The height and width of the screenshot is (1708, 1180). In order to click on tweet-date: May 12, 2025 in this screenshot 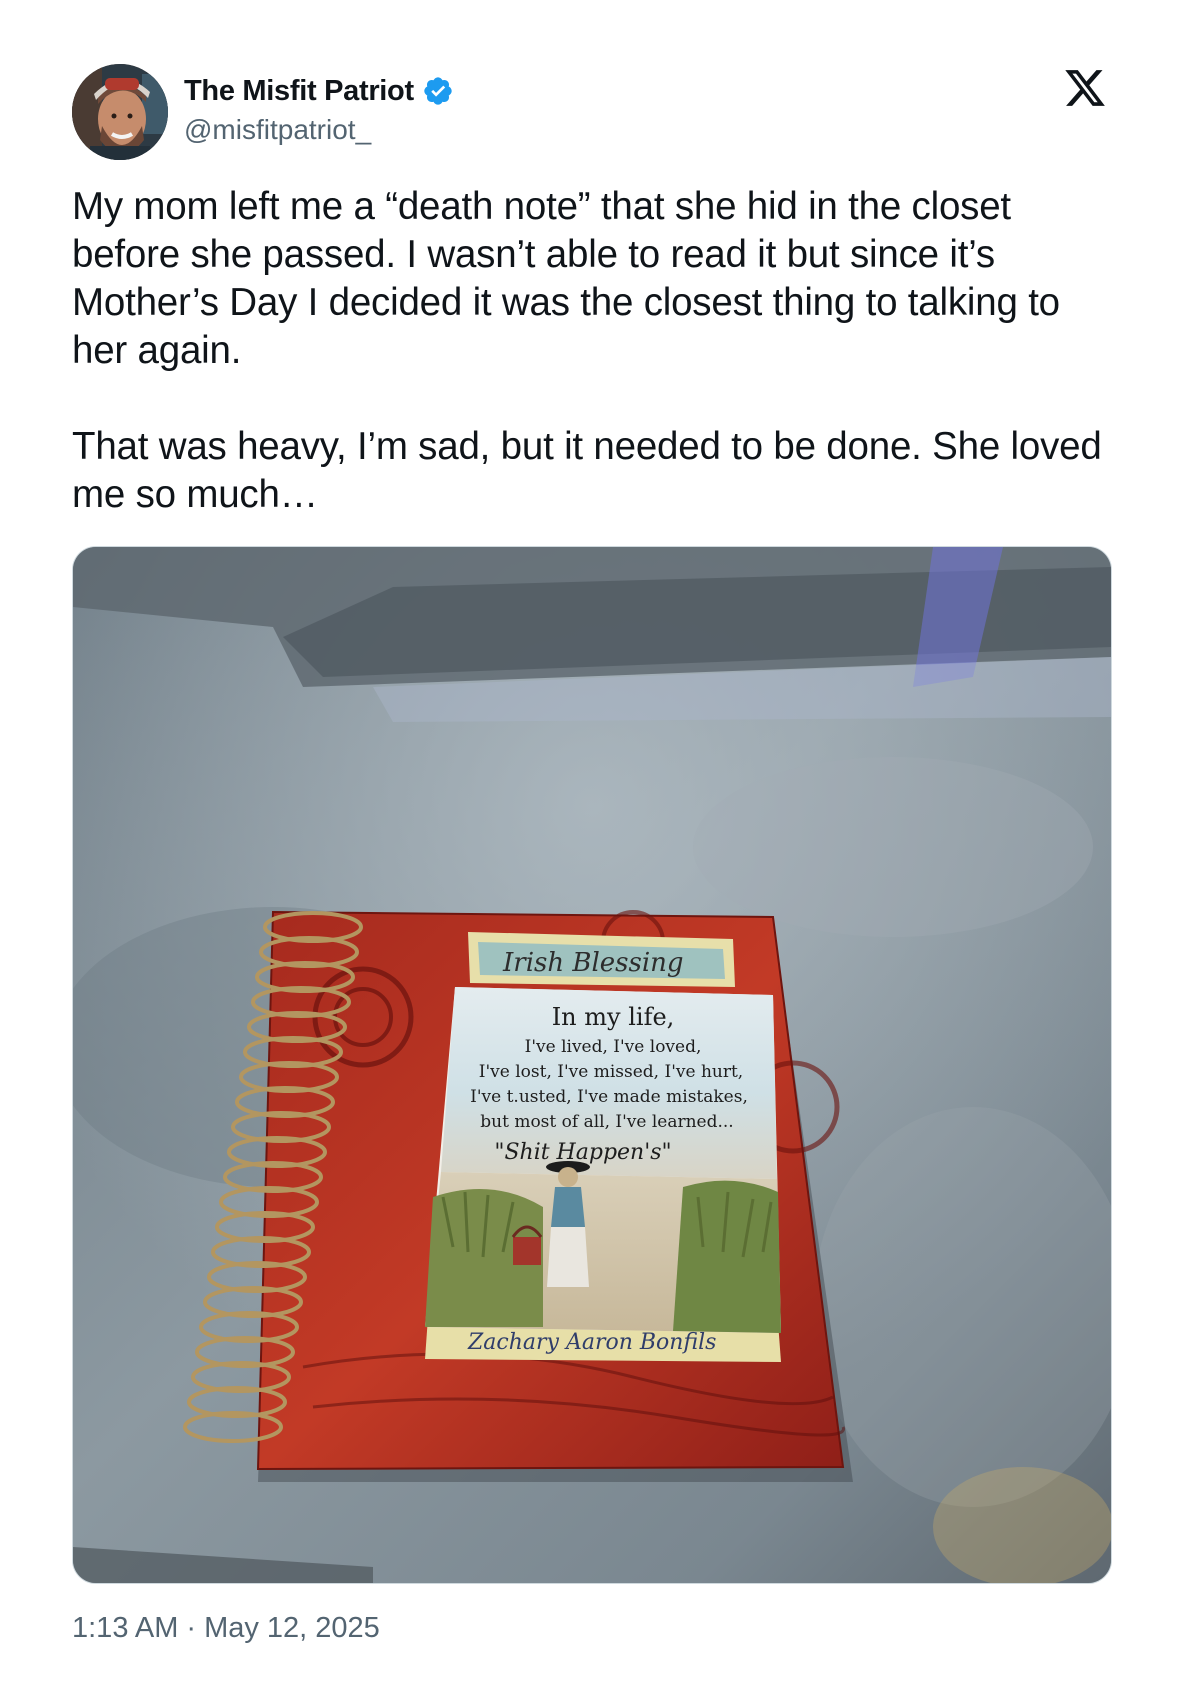, I will do `click(292, 1628)`.